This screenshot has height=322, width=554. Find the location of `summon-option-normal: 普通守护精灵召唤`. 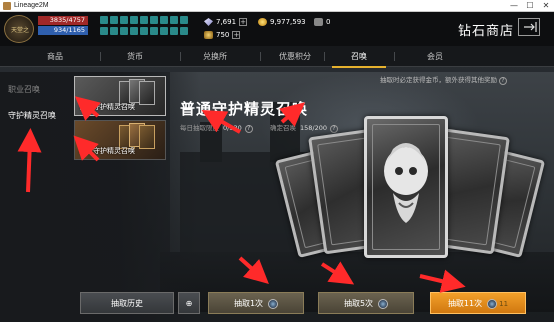

summon-option-normal: 普通守护精灵召唤 is located at coordinates (120, 96).